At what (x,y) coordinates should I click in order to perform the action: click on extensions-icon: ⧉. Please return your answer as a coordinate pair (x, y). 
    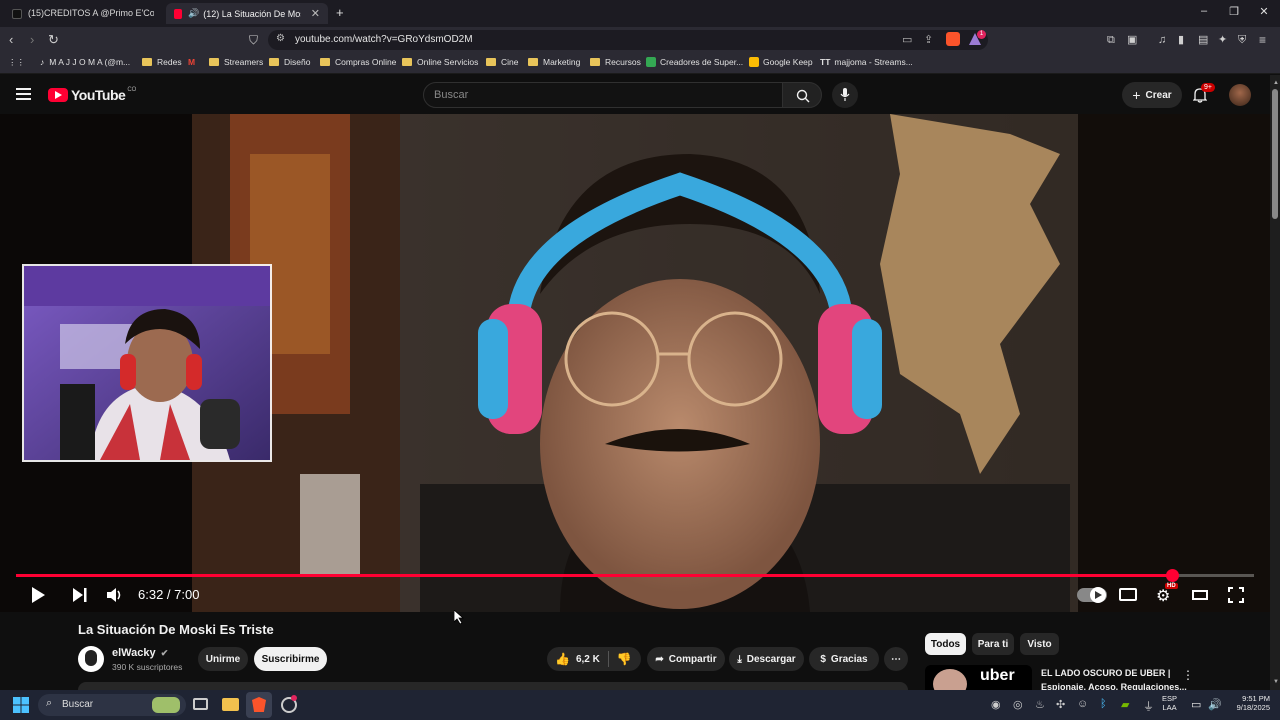
    Looking at the image, I should click on (1111, 40).